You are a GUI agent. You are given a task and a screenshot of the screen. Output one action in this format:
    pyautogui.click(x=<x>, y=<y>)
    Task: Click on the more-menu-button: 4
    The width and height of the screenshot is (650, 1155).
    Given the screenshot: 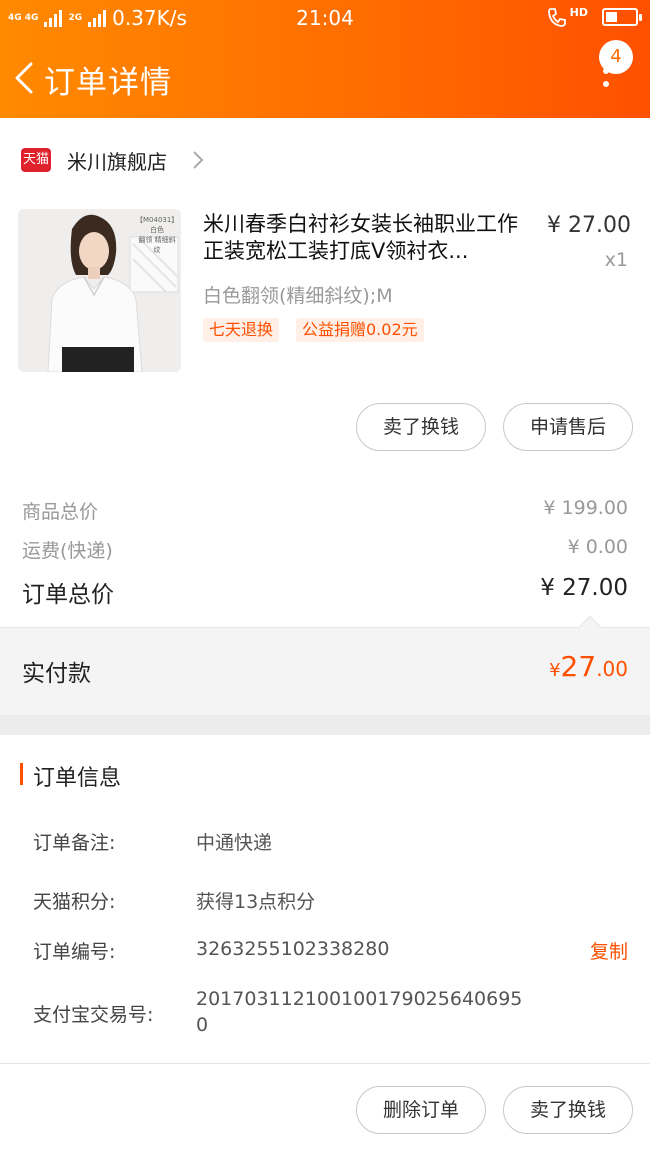 What is the action you would take?
    pyautogui.click(x=617, y=70)
    